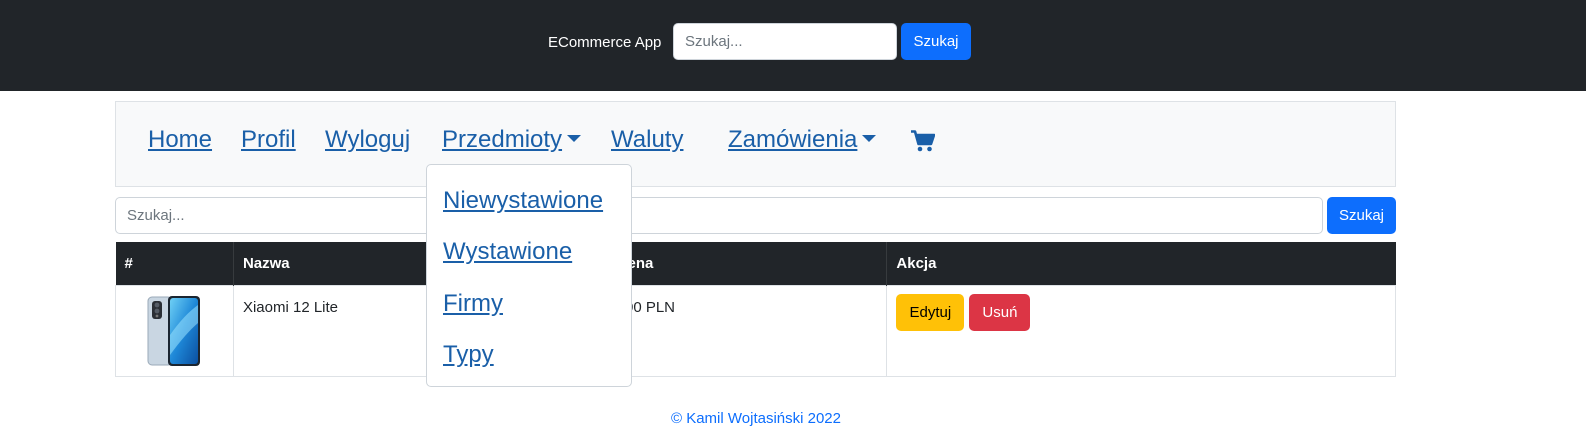 This screenshot has height=441, width=1586. Describe the element at coordinates (1361, 215) in the screenshot. I see `items-search-button: Szukaj` at that location.